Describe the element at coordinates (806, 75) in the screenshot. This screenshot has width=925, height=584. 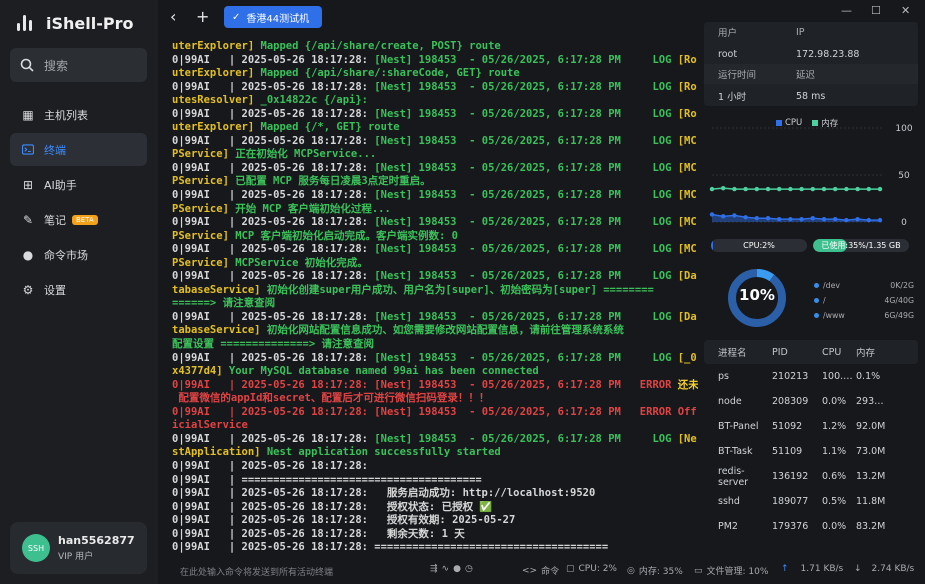
I see `latency-label: 延迟` at that location.